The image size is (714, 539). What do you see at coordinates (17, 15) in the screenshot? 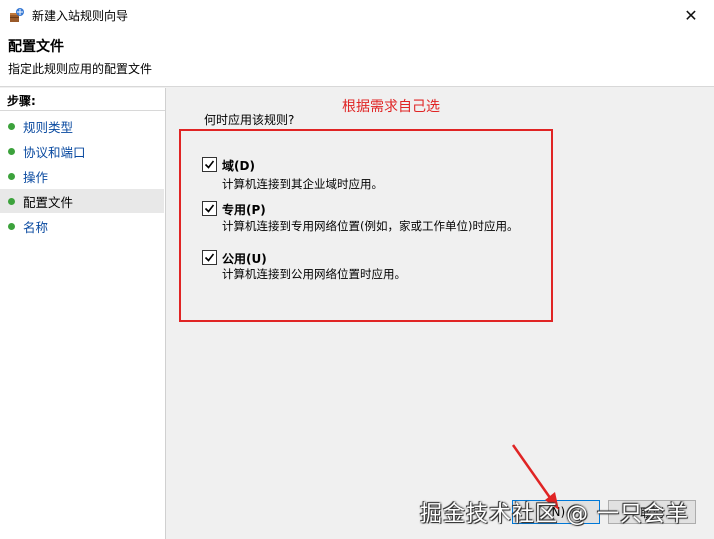
I see `firewall-app-icon` at bounding box center [17, 15].